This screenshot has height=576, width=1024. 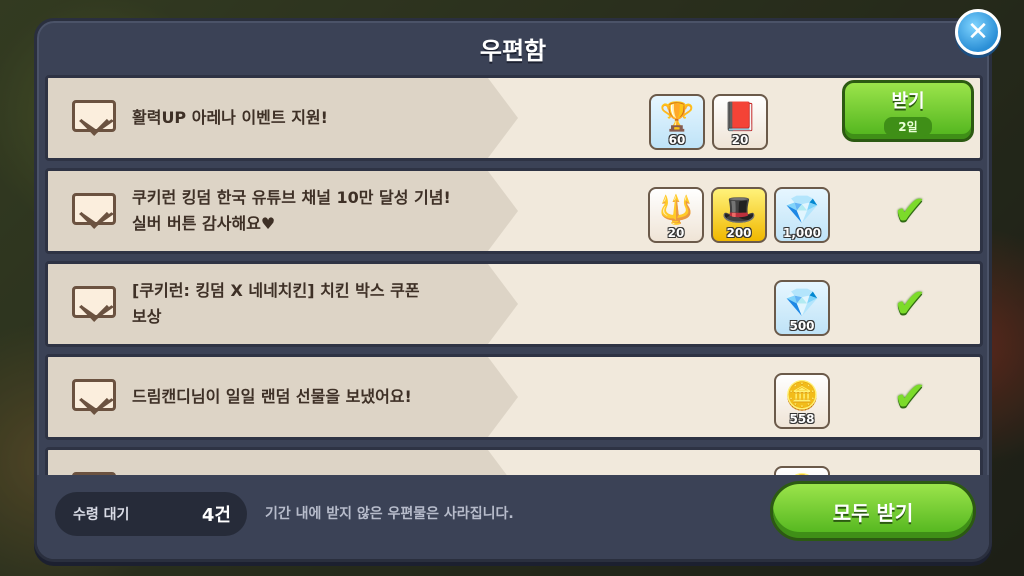 I want to click on expiry-notice: 기간 내에 받지 않은 우편물은 사라집니다., so click(x=389, y=514).